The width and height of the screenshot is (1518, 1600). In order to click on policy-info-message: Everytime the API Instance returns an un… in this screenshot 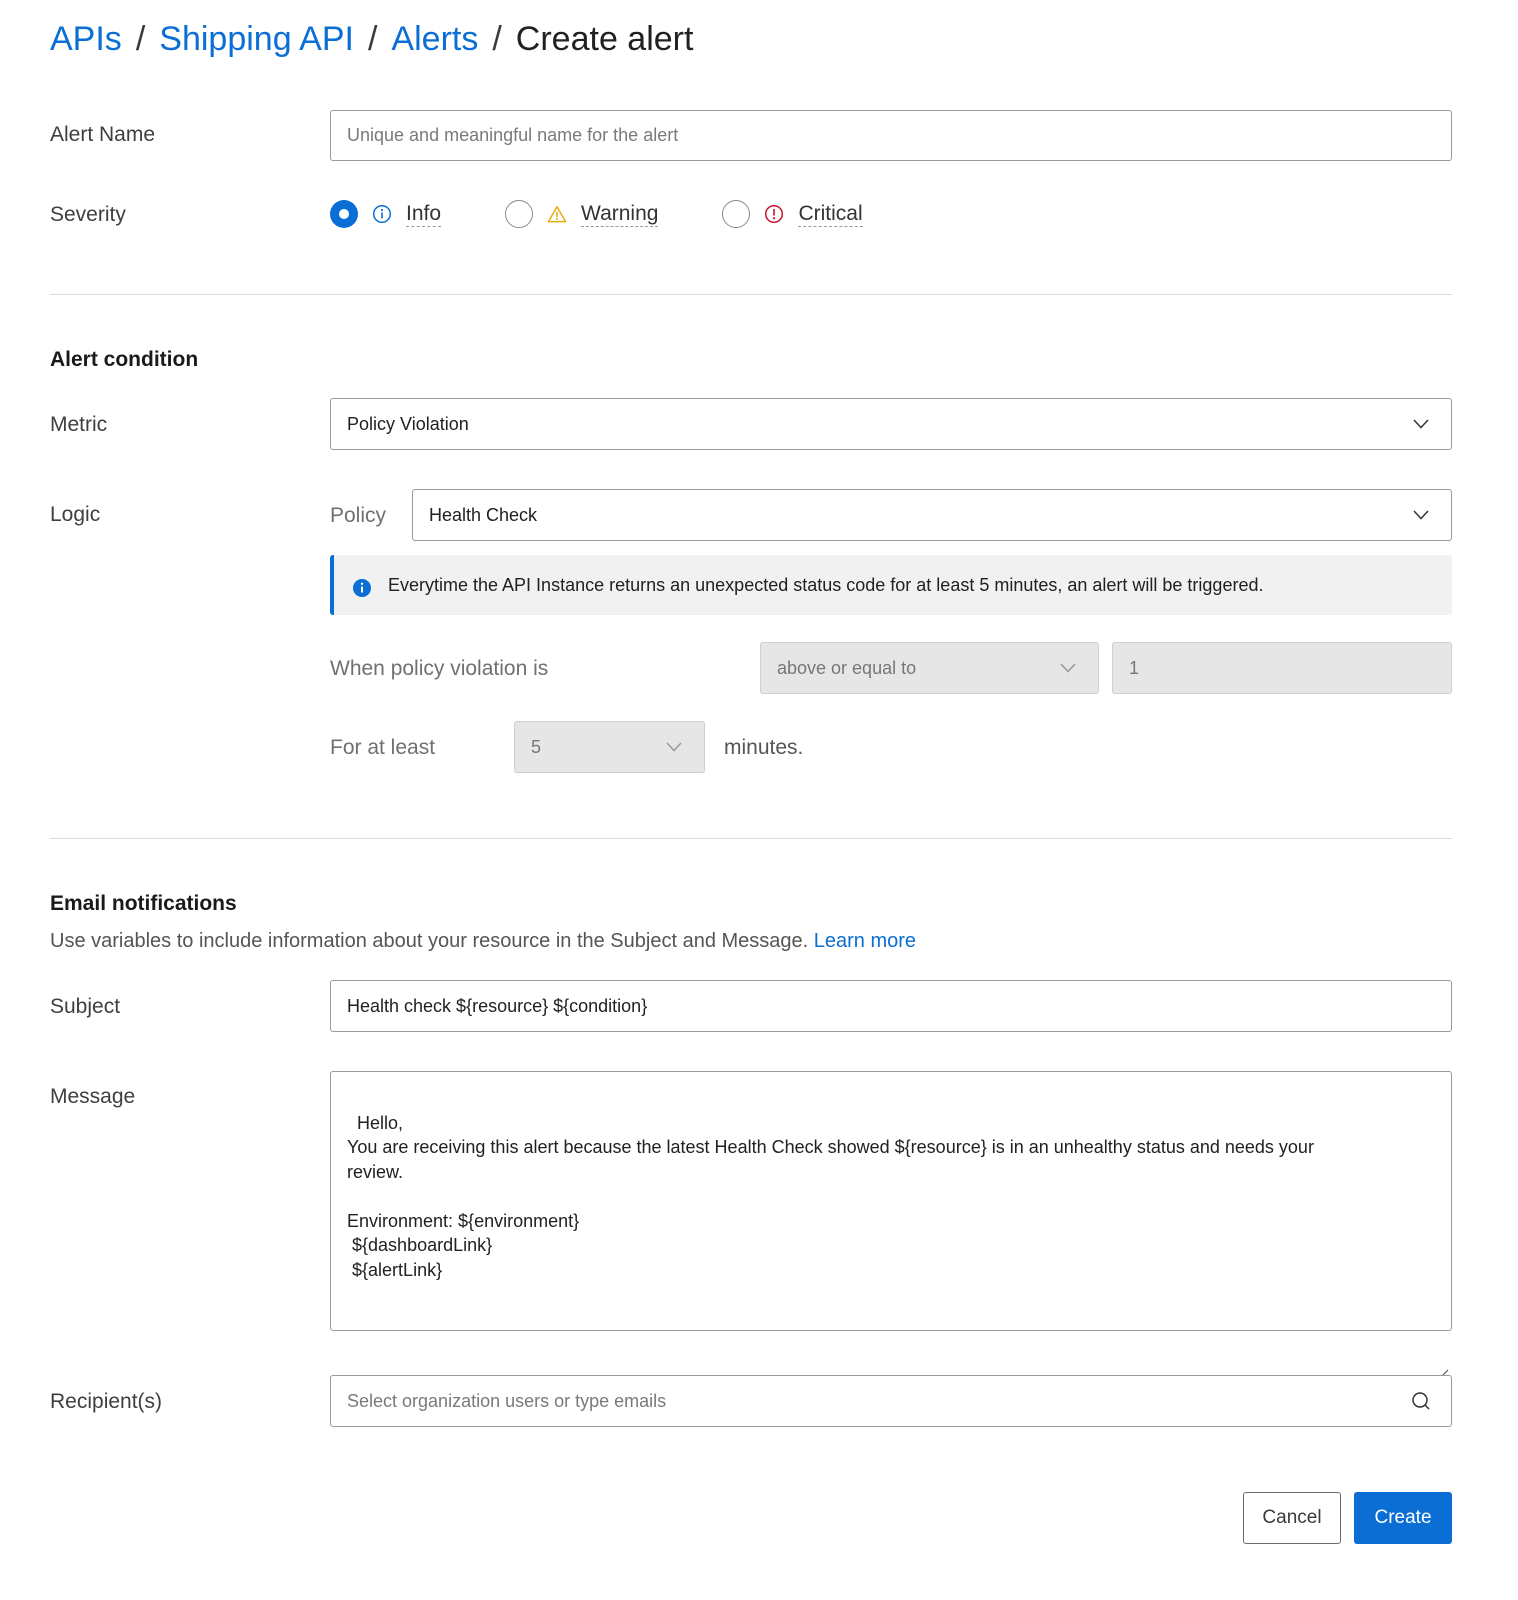, I will do `click(891, 585)`.